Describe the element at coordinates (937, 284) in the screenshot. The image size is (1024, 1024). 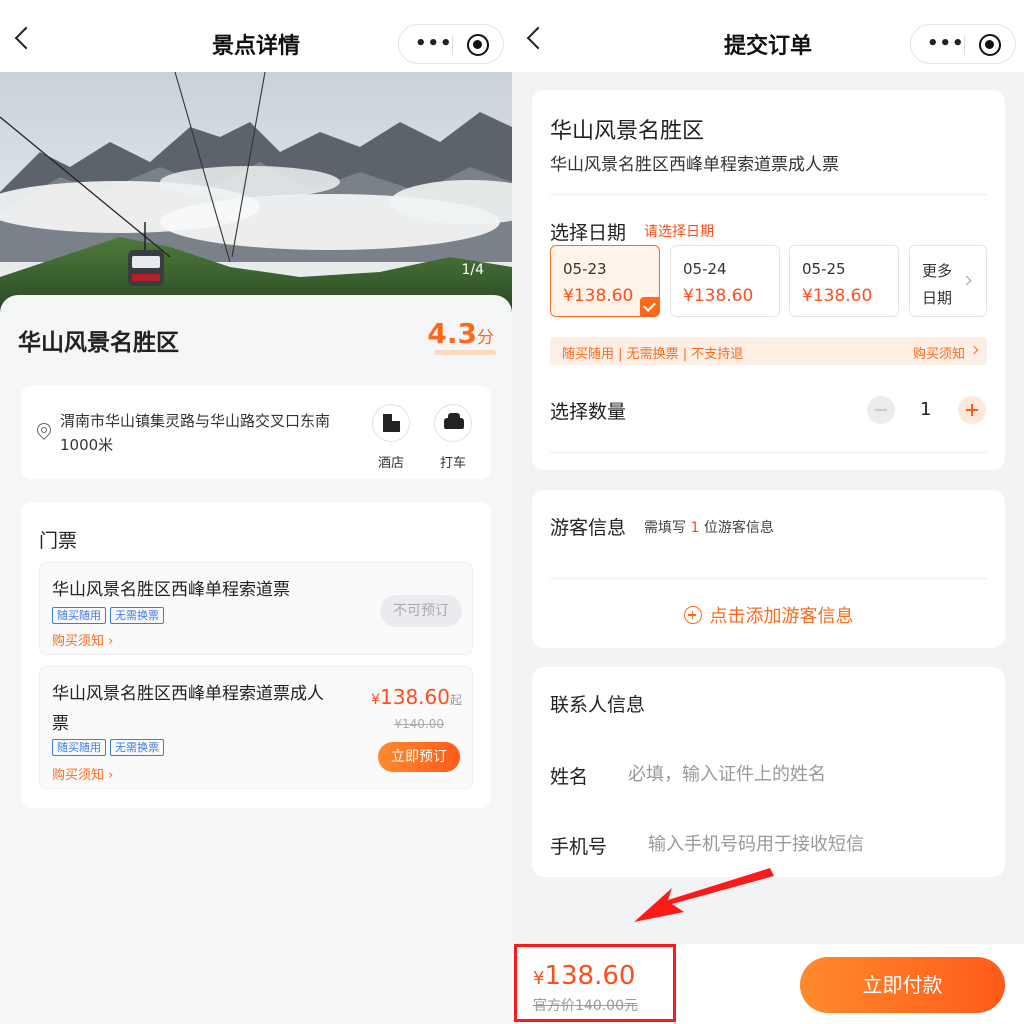
I see `more-dates-label: 更多日期` at that location.